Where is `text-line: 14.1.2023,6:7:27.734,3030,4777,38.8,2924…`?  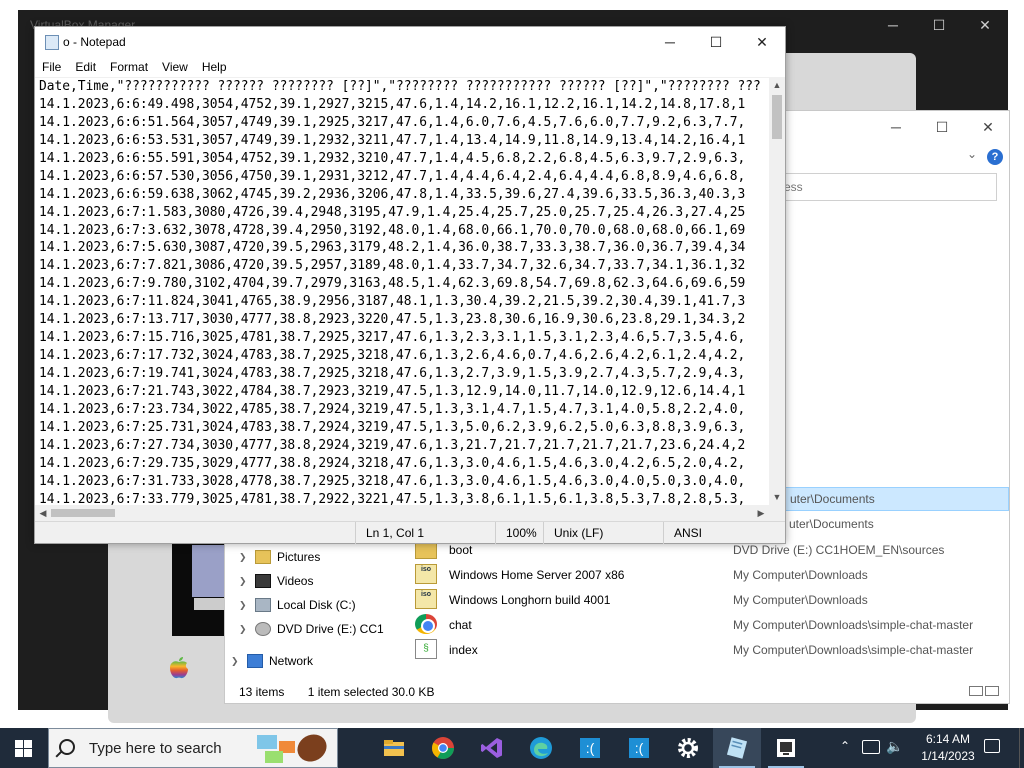
text-line: 14.1.2023,6:7:27.734,3030,4777,38.8,2924… is located at coordinates (403, 446).